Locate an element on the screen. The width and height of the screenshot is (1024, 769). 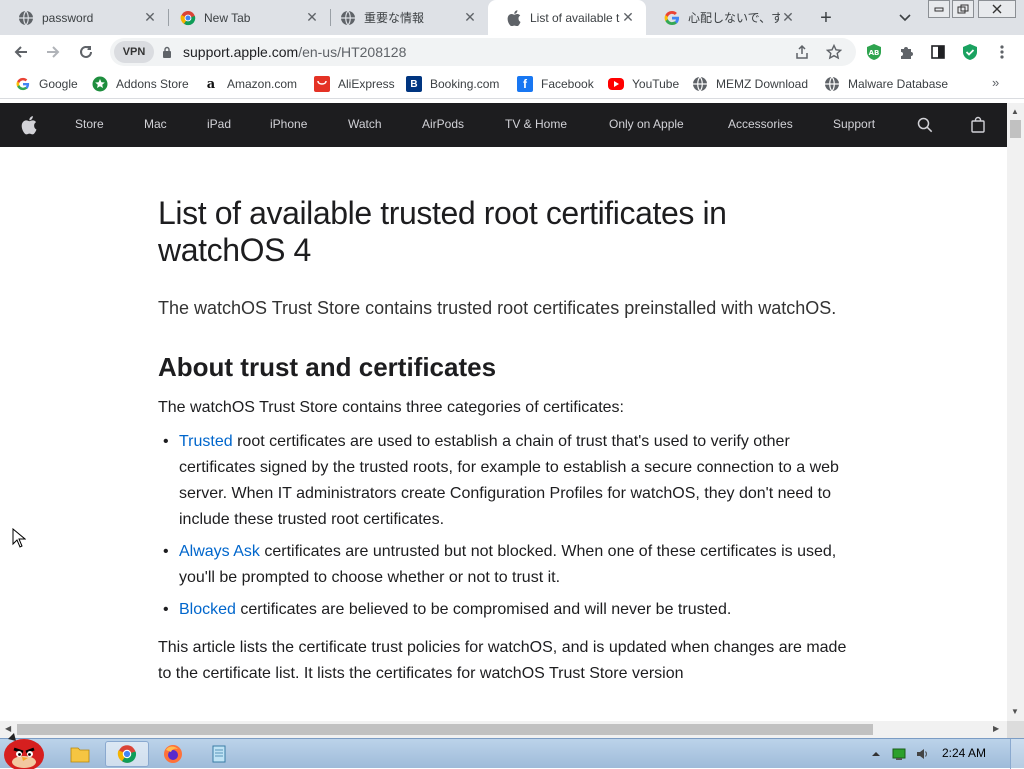
arrow-left-icon is located at coordinates (20, 52).